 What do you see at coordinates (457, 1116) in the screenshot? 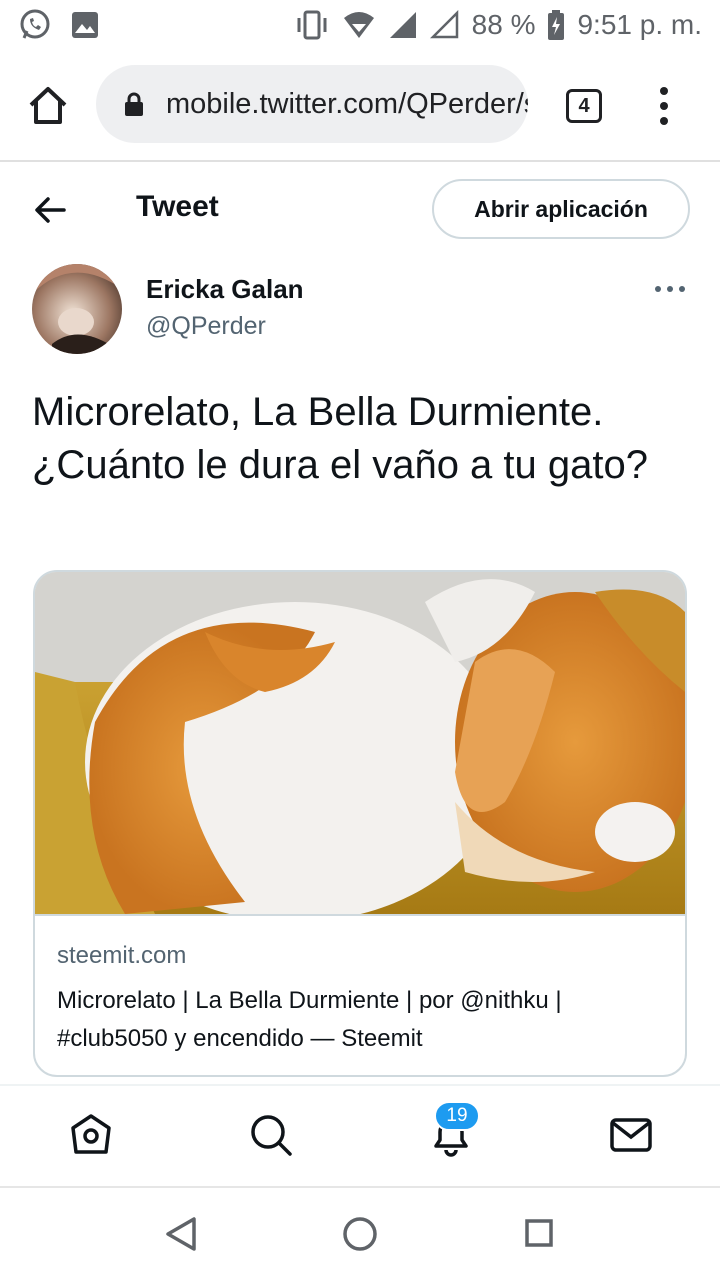
I see `notification-count-badge: 19` at bounding box center [457, 1116].